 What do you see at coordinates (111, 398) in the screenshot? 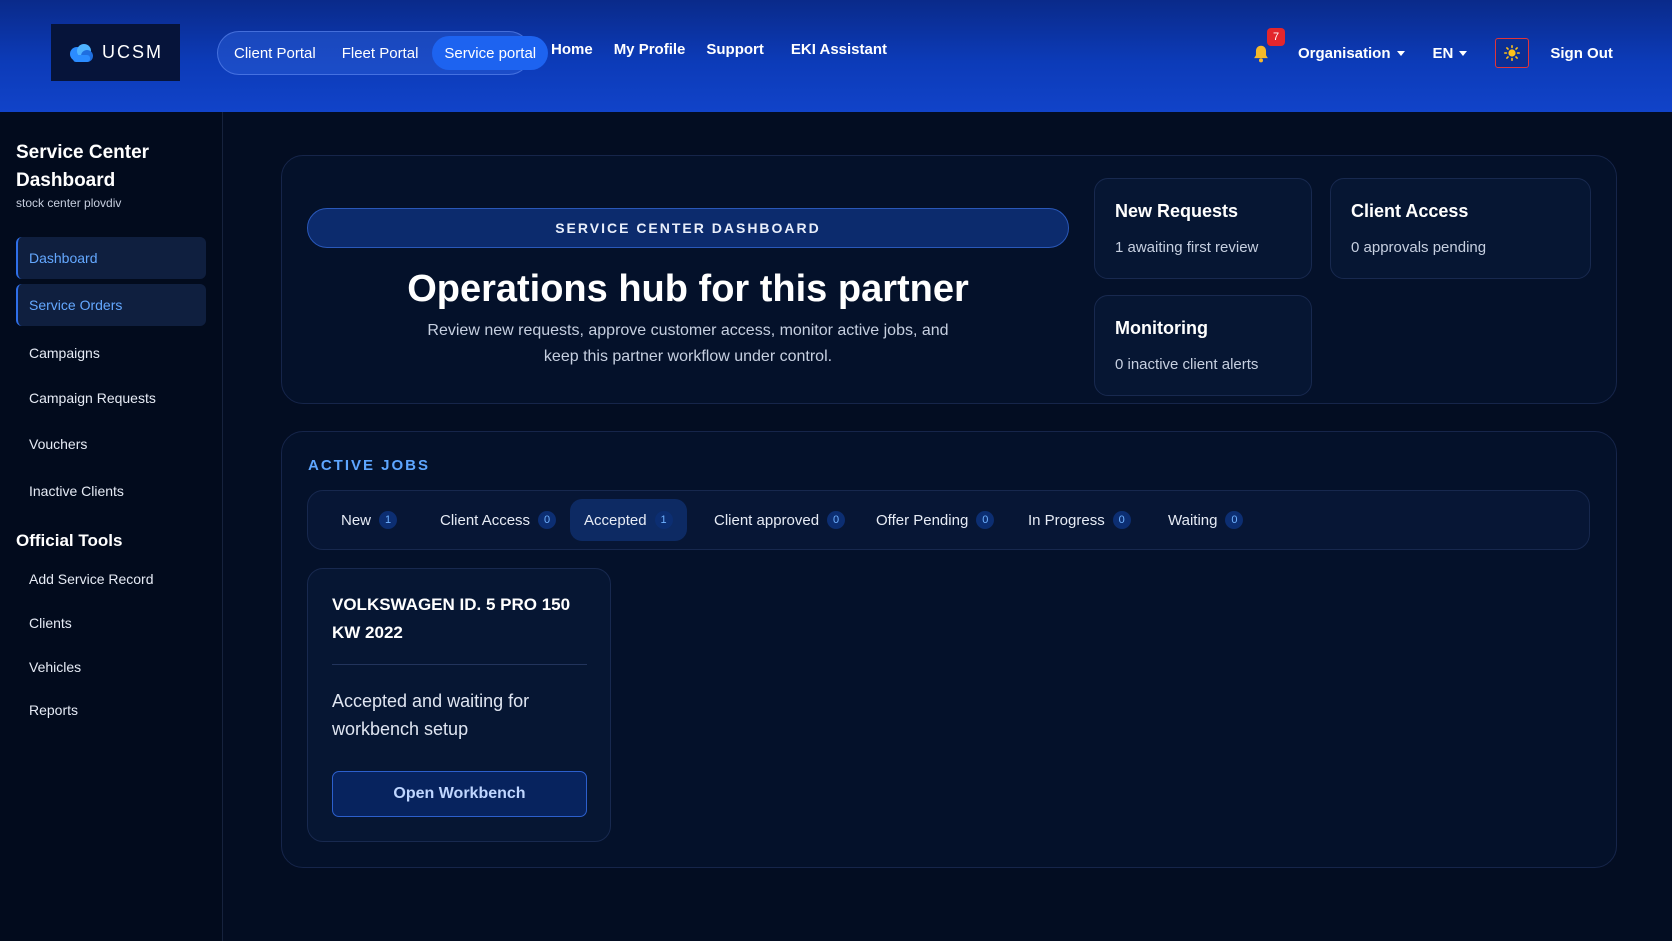
I see `sidebar-item-campaign-requests: Campaign Requests` at bounding box center [111, 398].